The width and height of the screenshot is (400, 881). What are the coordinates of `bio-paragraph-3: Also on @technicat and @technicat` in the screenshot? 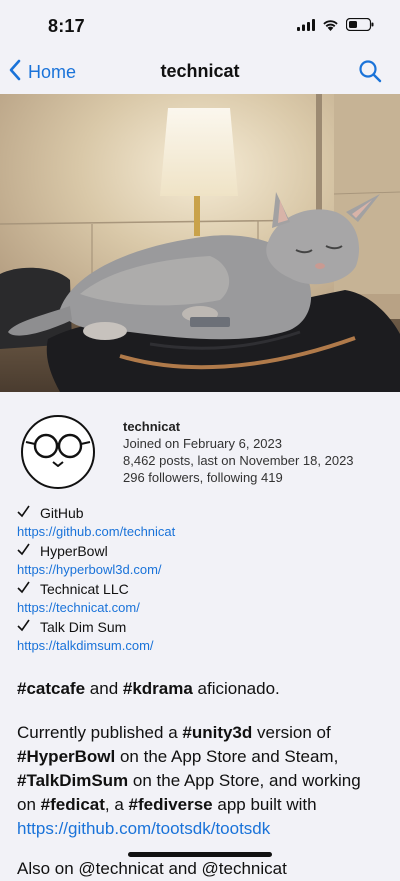 It's located at (152, 868).